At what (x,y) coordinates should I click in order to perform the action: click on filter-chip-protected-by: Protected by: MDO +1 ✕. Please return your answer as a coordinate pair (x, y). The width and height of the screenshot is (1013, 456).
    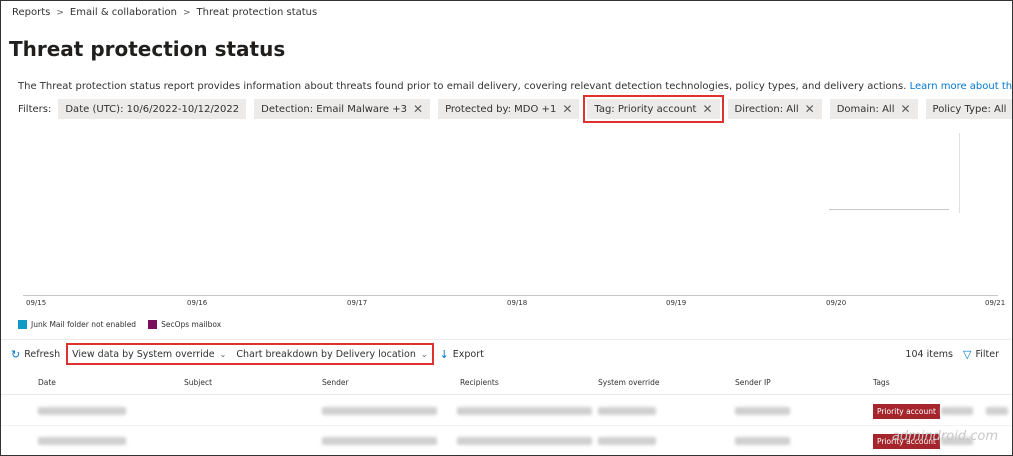
    Looking at the image, I should click on (509, 109).